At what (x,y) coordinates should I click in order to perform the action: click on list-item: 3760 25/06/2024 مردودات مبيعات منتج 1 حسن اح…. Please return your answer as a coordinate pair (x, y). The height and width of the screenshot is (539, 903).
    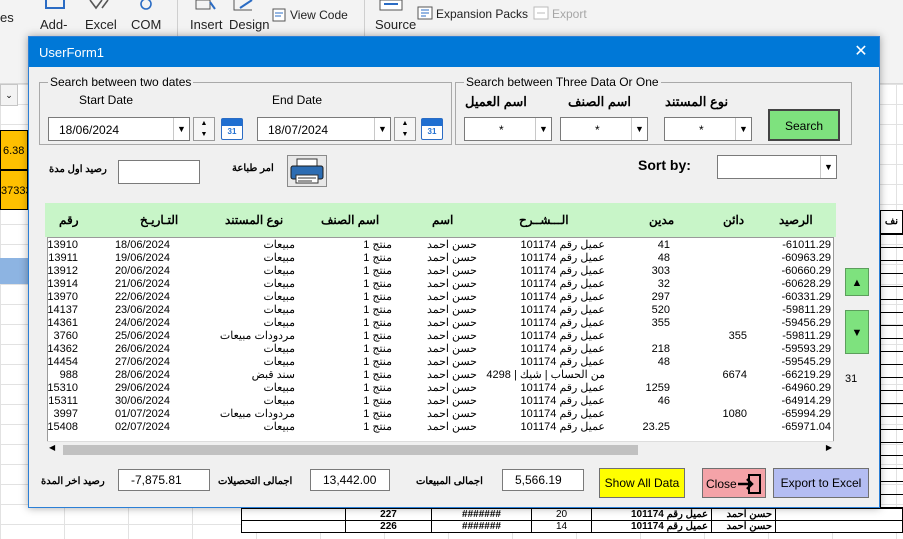
    Looking at the image, I should click on (440, 336).